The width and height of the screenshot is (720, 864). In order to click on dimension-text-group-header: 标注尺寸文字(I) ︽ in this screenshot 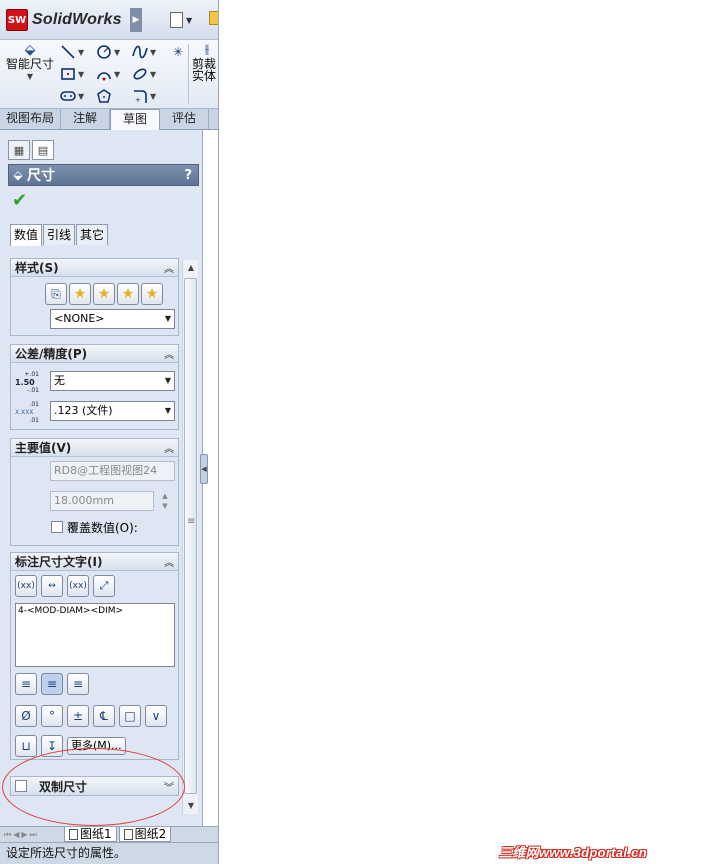, I will do `click(94, 562)`.